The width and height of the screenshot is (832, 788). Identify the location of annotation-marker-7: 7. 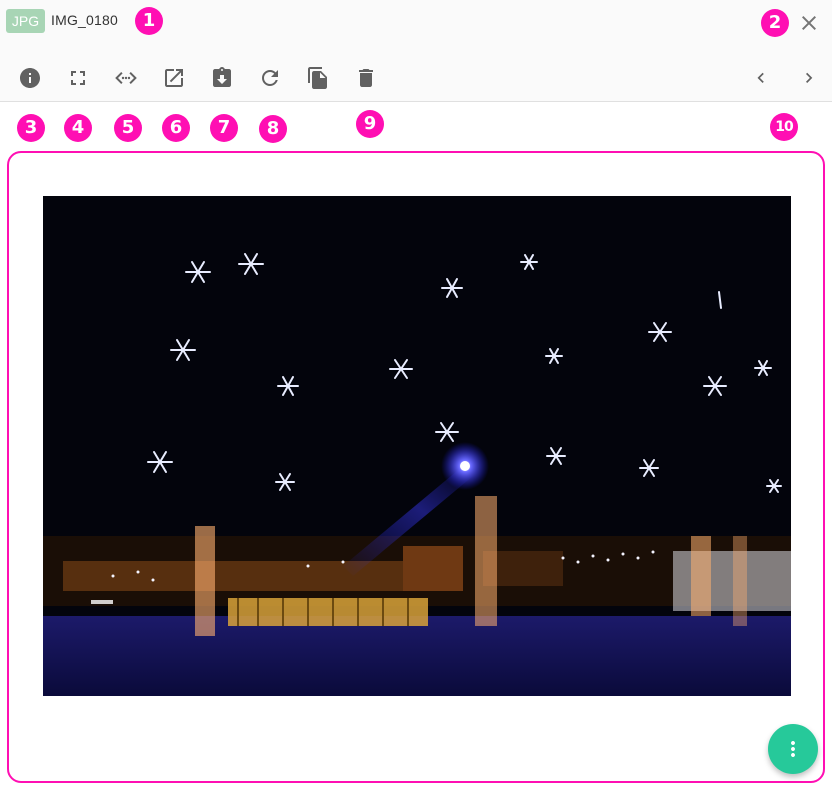
(224, 128).